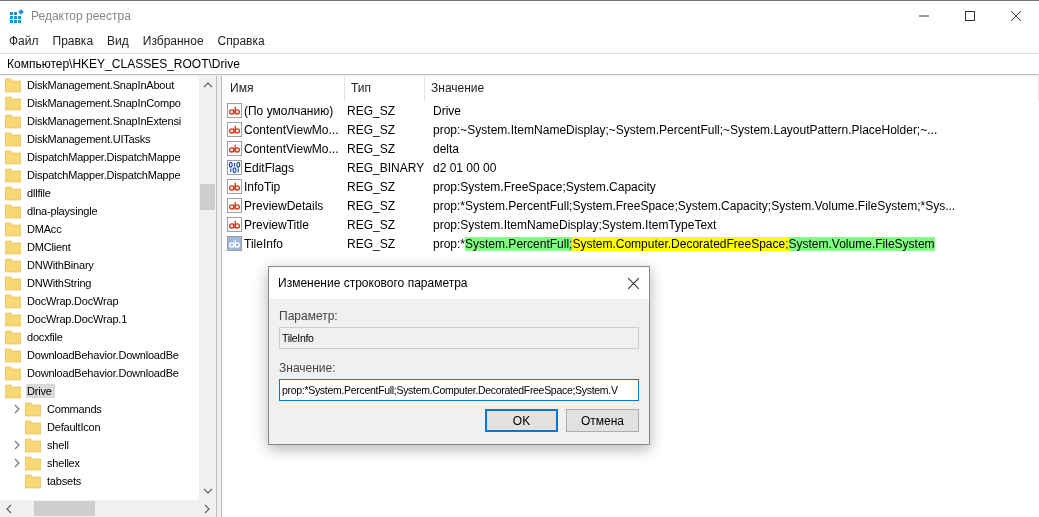  I want to click on tree-item: DiskManagement.UITasks, so click(90, 139).